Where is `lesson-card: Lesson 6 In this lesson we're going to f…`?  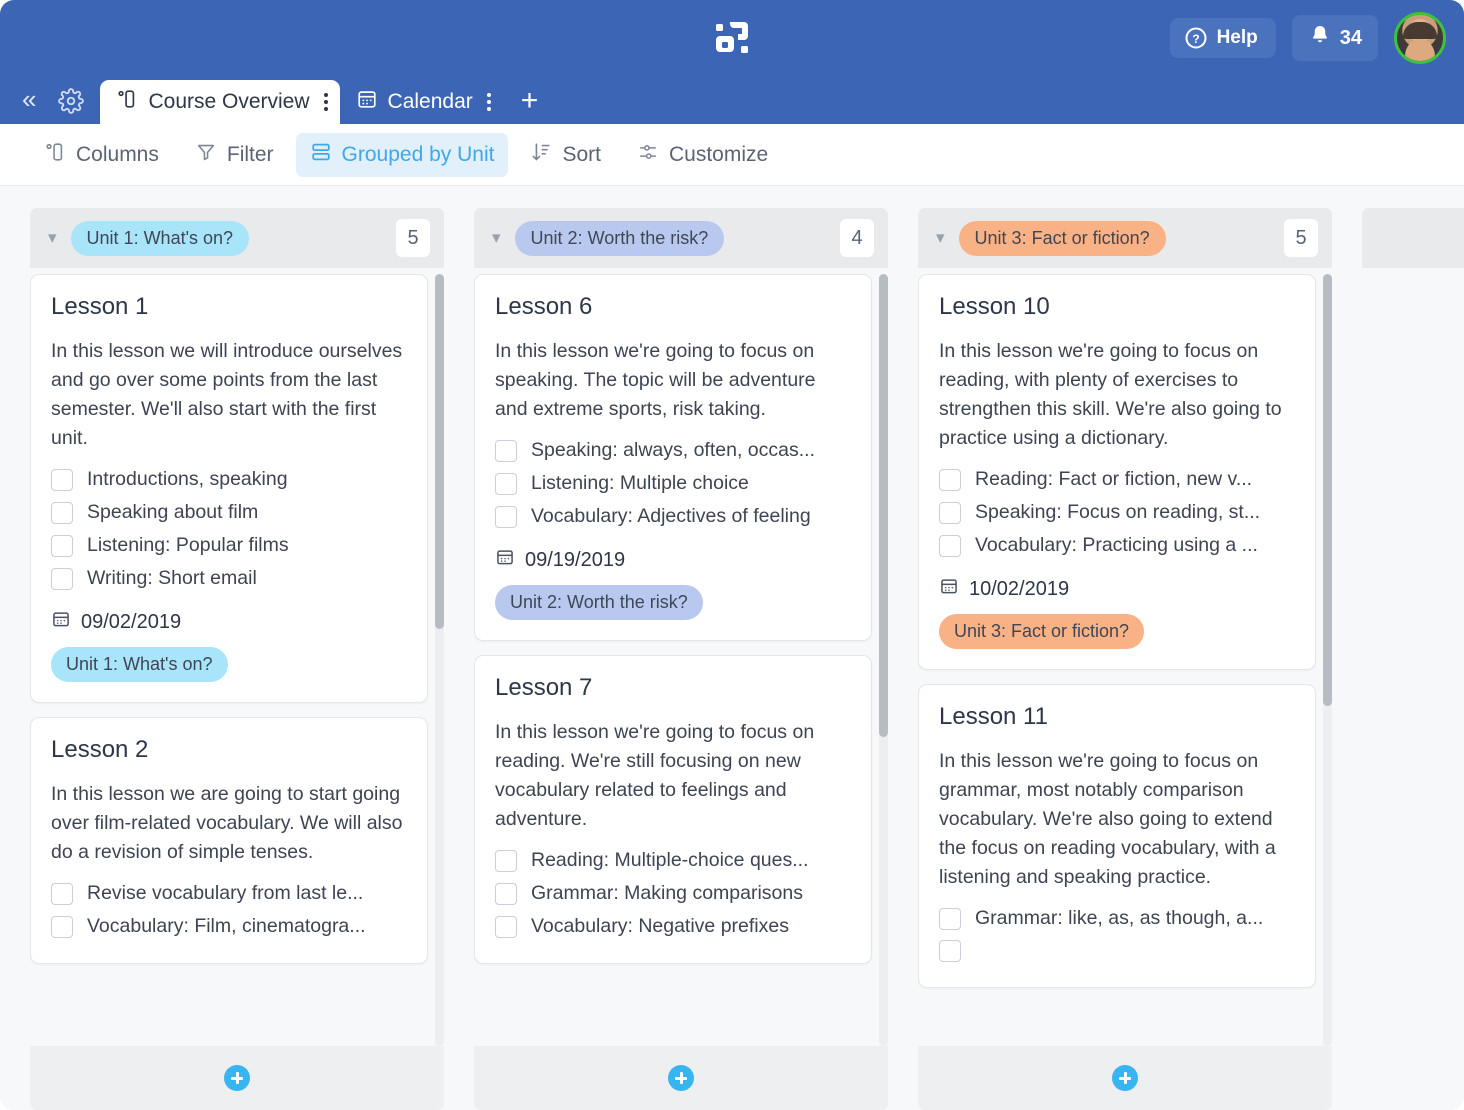 lesson-card: Lesson 6 In this lesson we're going to f… is located at coordinates (673, 457).